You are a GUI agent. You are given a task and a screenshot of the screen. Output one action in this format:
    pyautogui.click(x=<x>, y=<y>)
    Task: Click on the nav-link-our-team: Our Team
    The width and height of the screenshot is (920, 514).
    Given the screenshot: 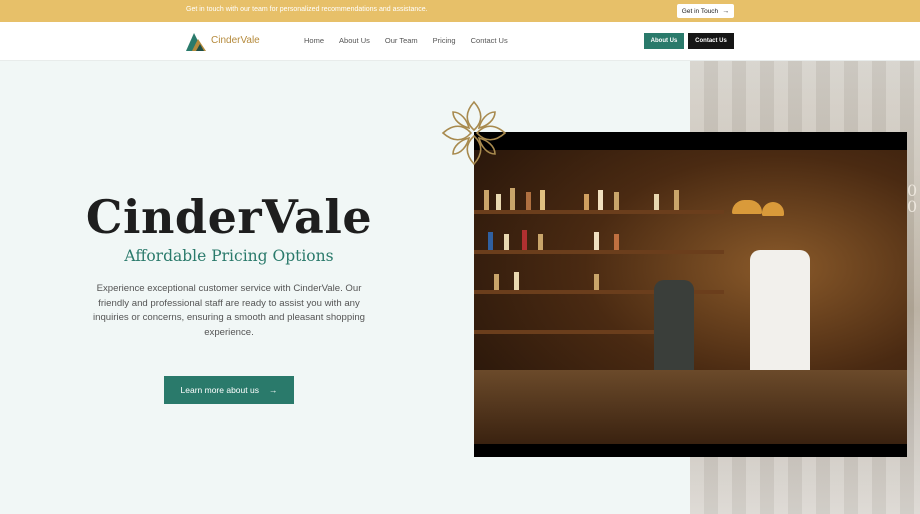 What is the action you would take?
    pyautogui.click(x=401, y=40)
    